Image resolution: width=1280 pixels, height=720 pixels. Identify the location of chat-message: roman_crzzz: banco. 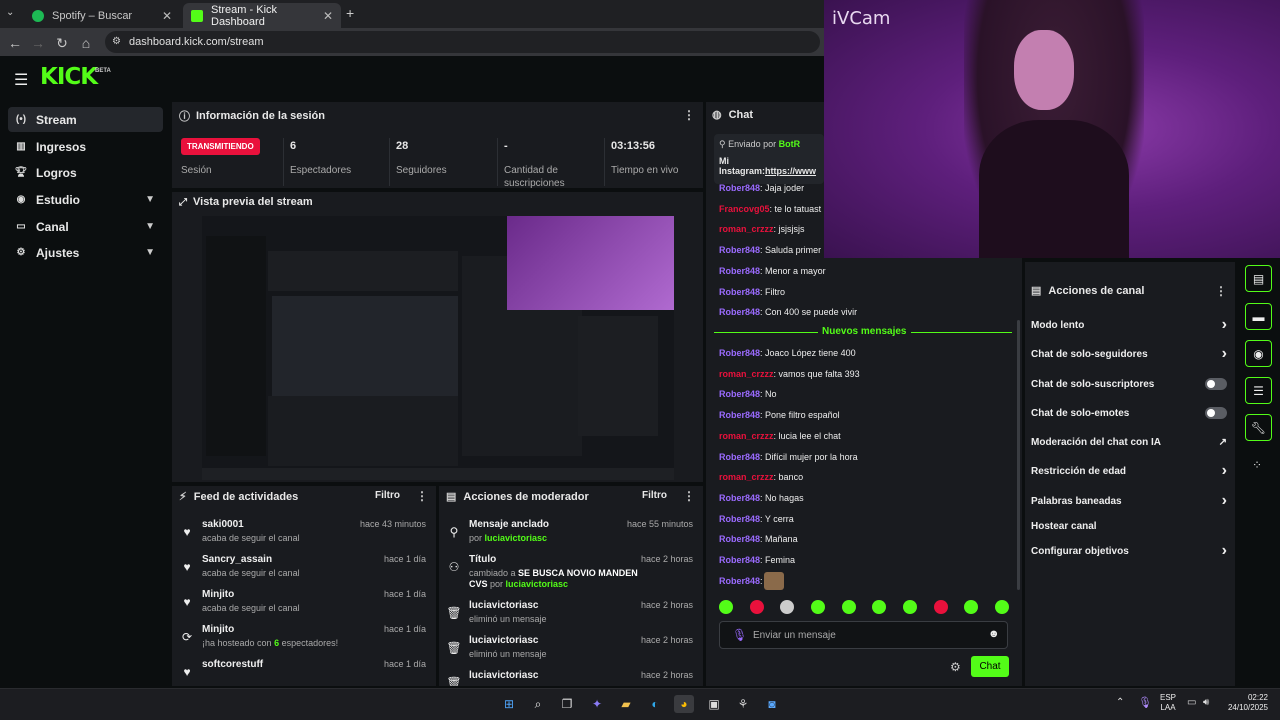
(761, 477).